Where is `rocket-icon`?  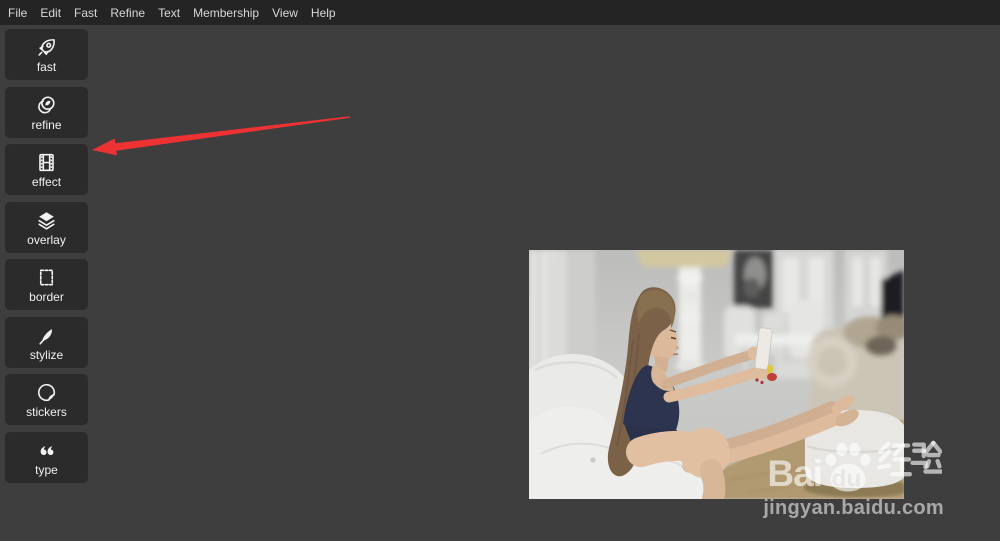
rocket-icon is located at coordinates (46, 47).